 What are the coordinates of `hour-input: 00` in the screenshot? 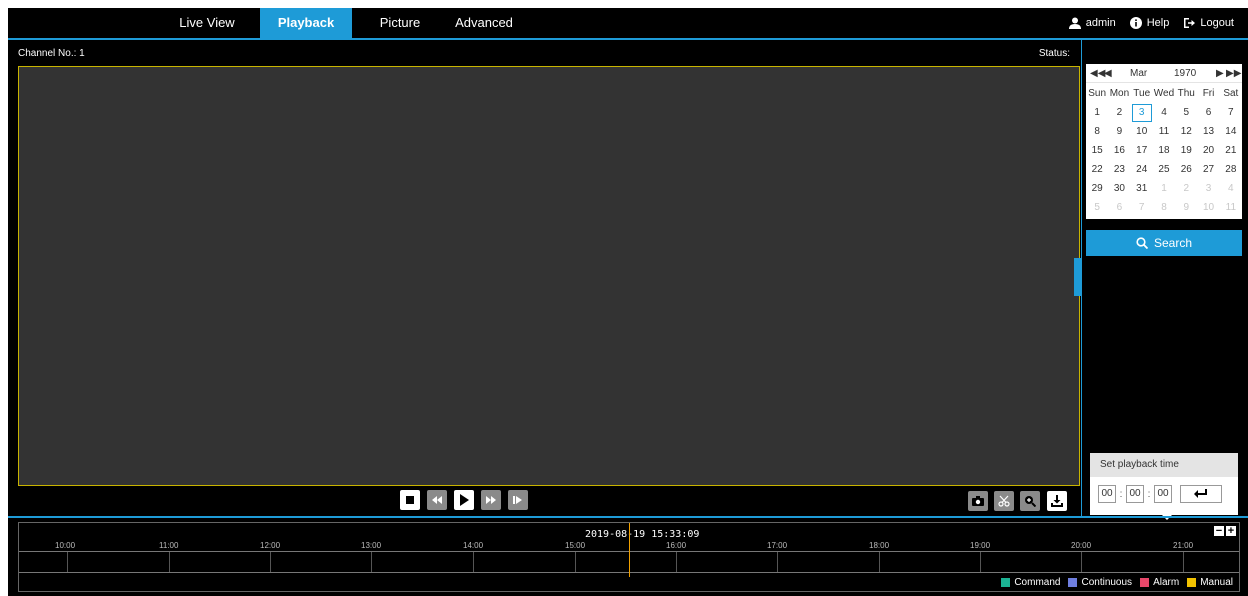 It's located at (1107, 494).